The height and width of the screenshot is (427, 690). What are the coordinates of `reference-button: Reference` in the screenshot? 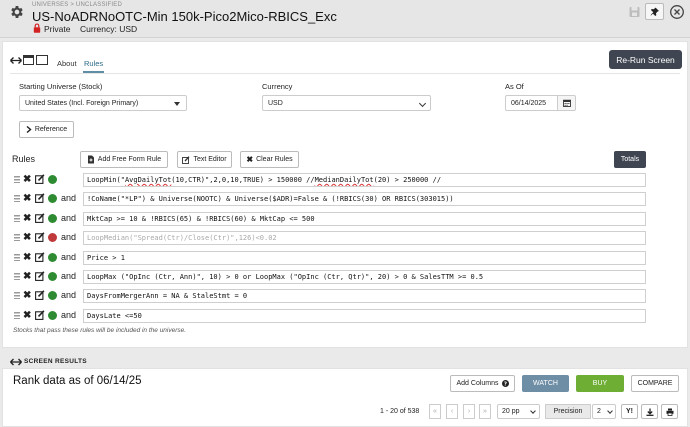 It's located at (46, 129).